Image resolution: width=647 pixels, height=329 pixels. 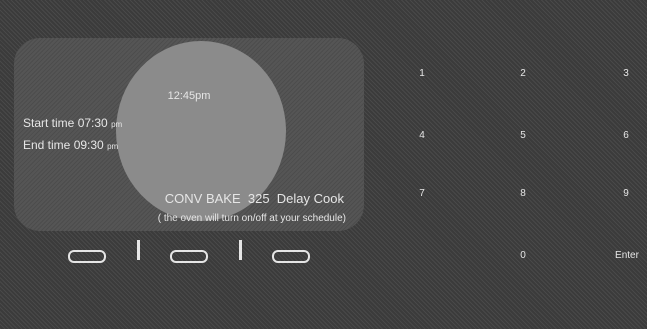 I want to click on key-8: 8, so click(x=523, y=193).